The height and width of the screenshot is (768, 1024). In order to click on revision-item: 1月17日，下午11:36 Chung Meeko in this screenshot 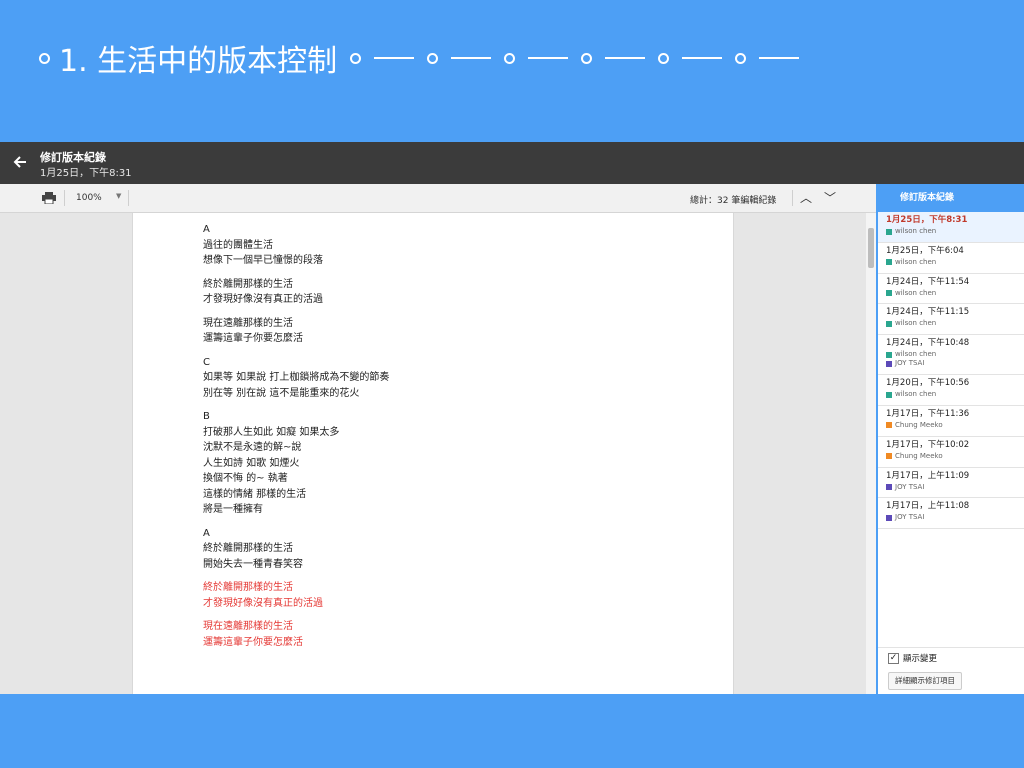, I will do `click(951, 421)`.